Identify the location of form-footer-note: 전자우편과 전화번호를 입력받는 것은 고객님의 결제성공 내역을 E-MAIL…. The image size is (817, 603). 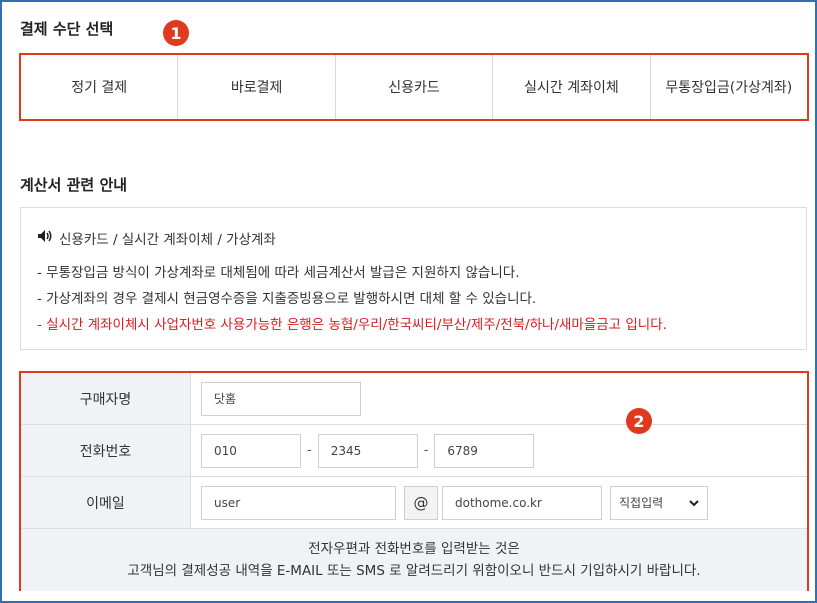
(414, 560).